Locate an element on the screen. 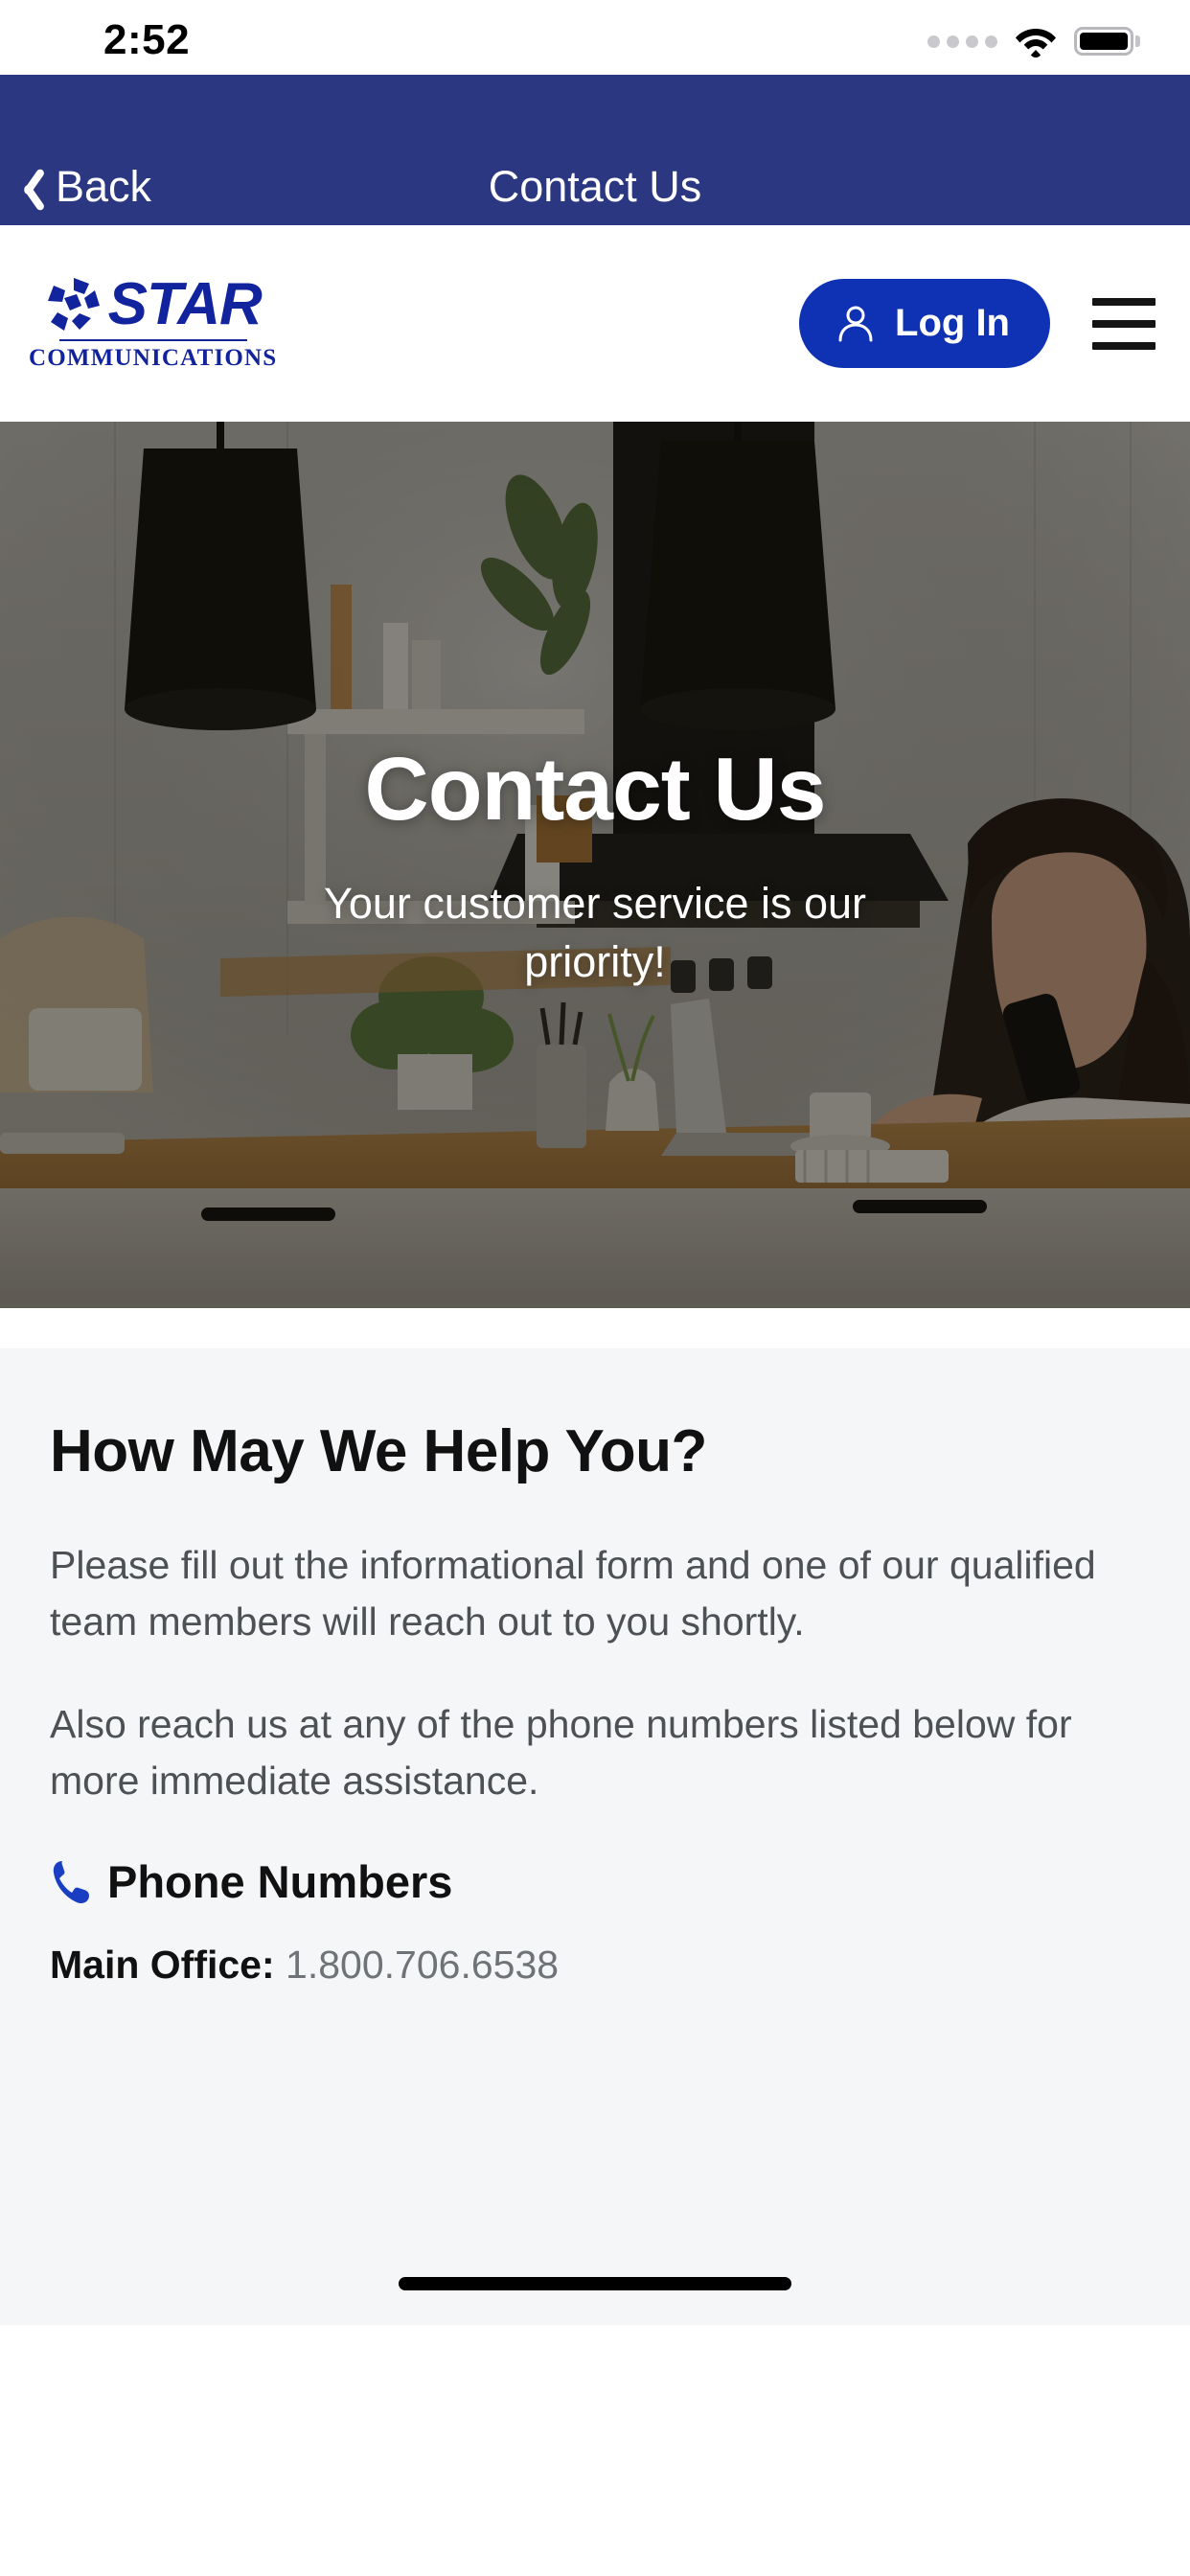 Image resolution: width=1190 pixels, height=2576 pixels. header-actions: Log In is located at coordinates (978, 323).